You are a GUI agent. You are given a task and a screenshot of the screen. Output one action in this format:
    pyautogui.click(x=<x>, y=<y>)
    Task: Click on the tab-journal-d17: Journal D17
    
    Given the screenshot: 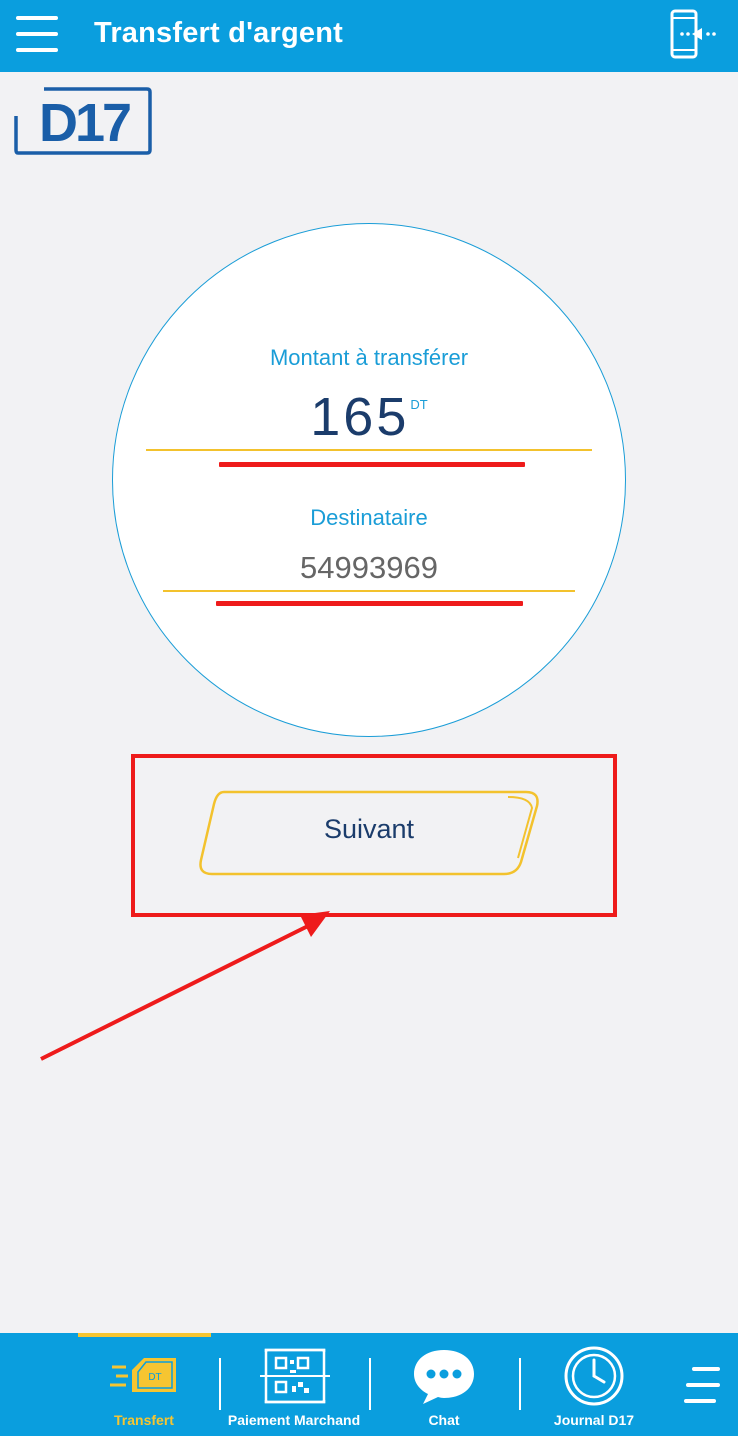 What is the action you would take?
    pyautogui.click(x=594, y=1386)
    